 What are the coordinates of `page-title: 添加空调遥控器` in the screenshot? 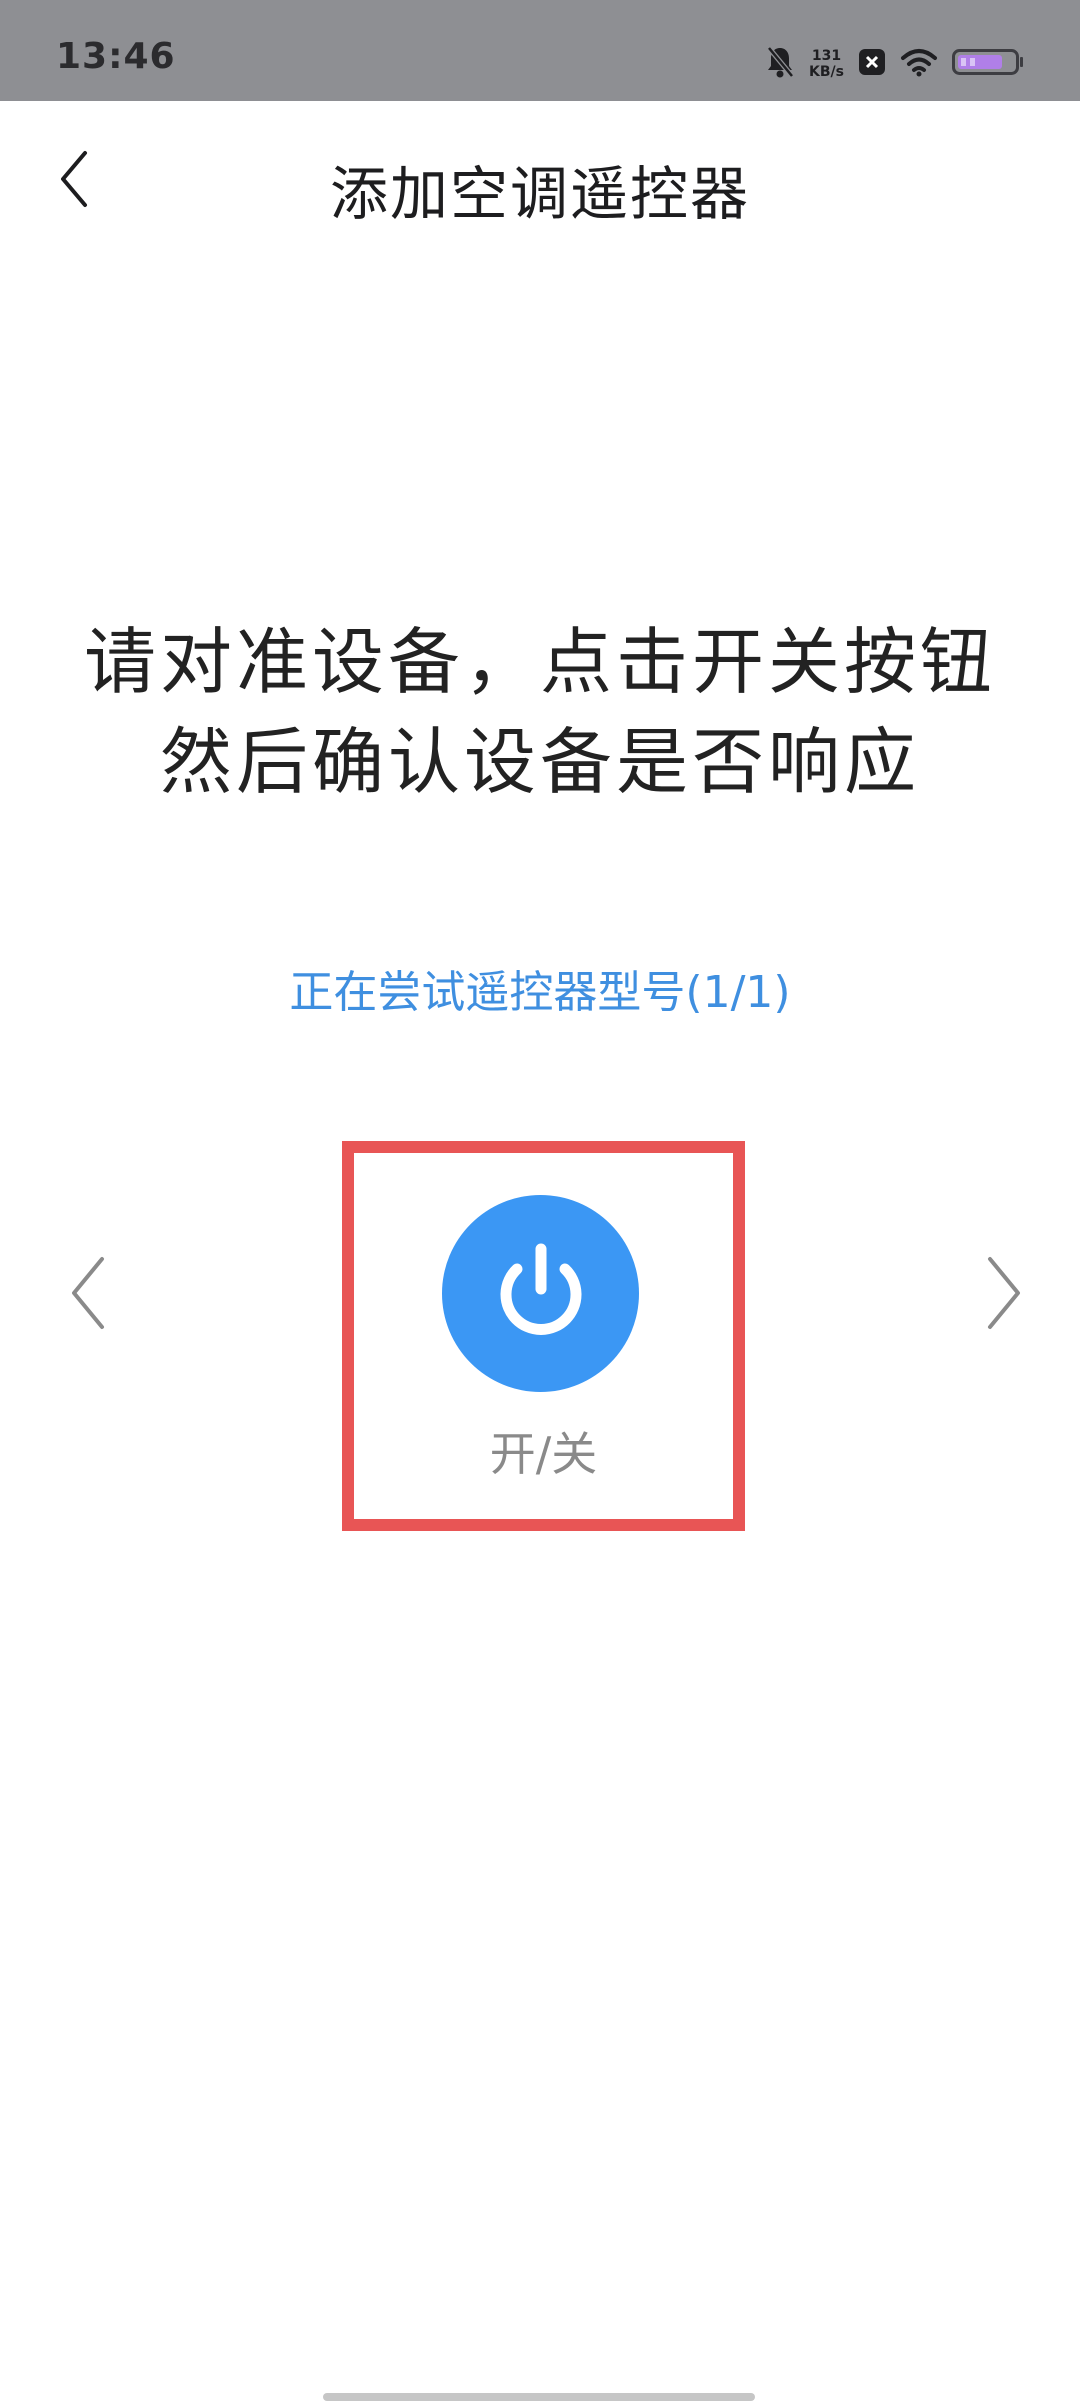 It's located at (539, 194).